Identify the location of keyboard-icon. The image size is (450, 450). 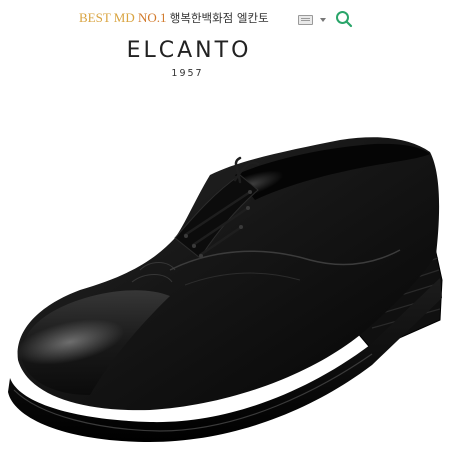
(305, 20).